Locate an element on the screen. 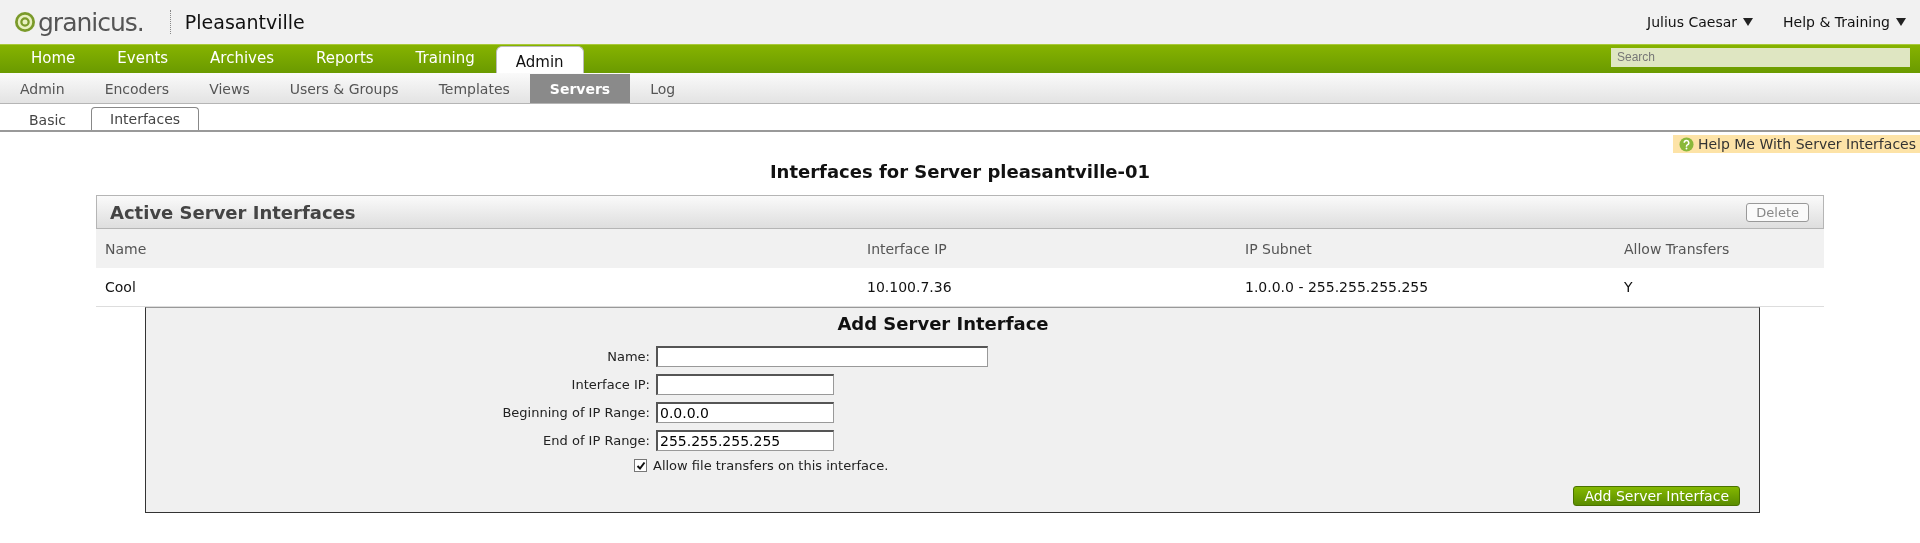 This screenshot has height=543, width=1920. user-menu: Julius Caesar is located at coordinates (1700, 22).